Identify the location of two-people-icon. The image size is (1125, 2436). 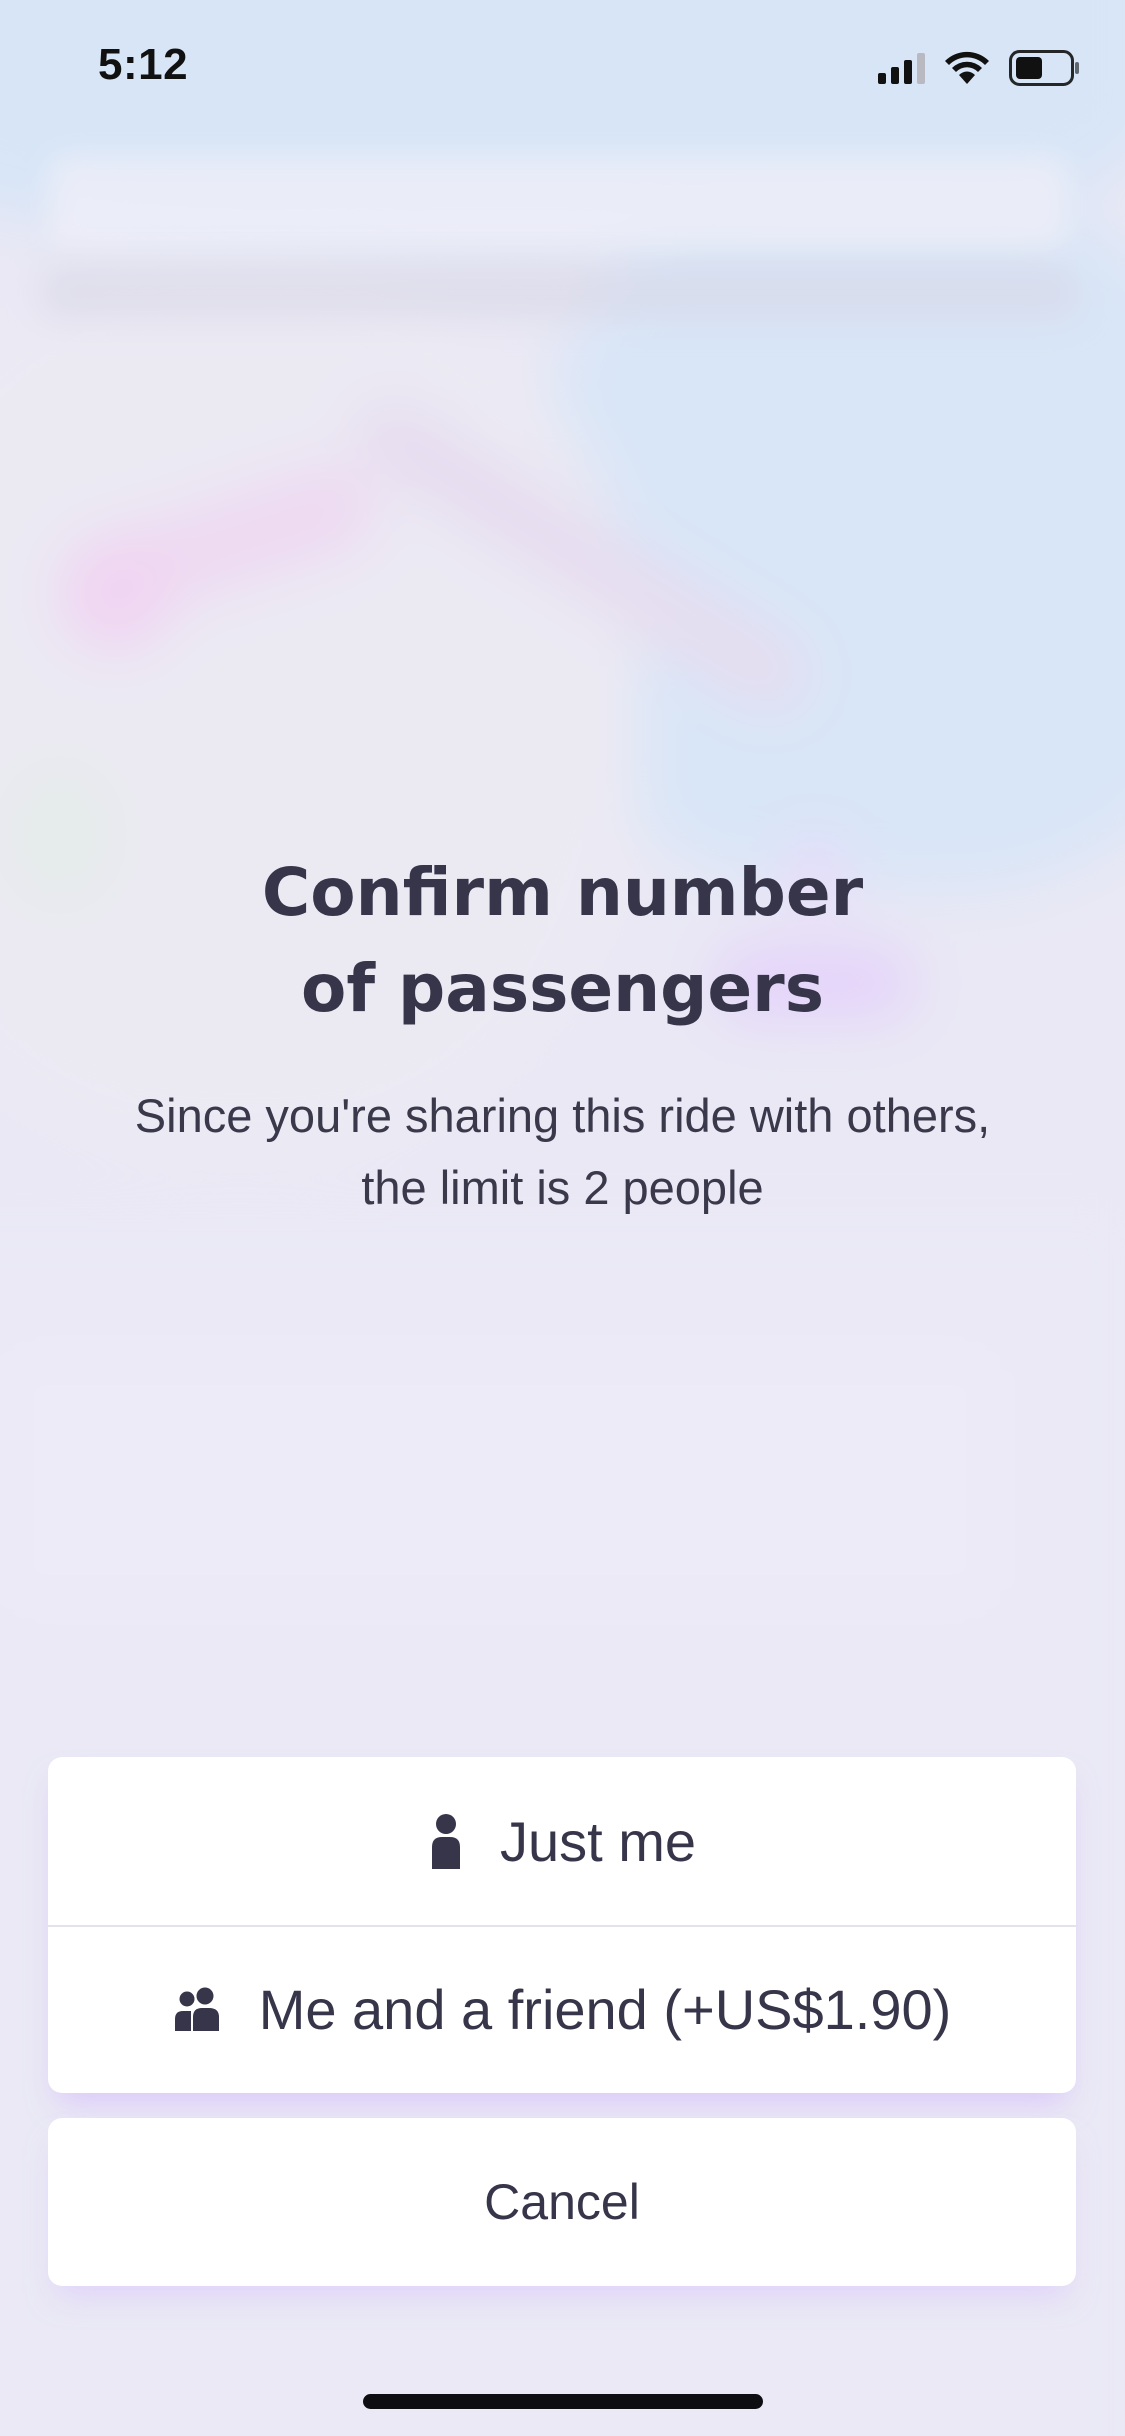
(196, 2009).